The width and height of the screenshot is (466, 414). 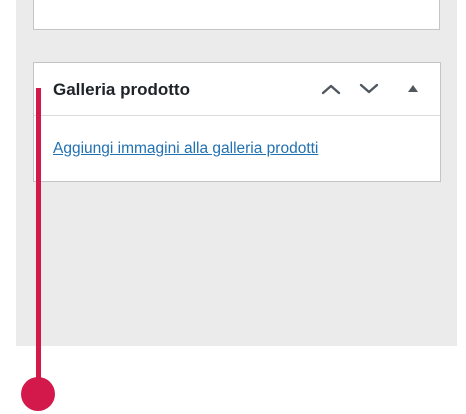 I want to click on toggle-panel-button, so click(x=413, y=89).